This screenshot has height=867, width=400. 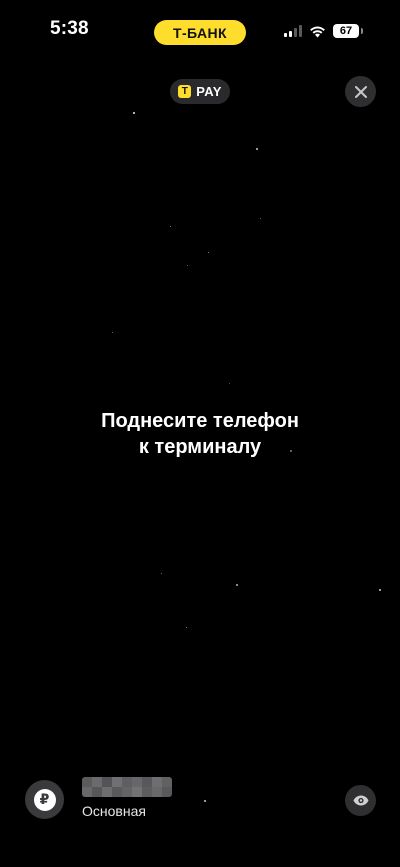 I want to click on ruble-icon: ₽, so click(x=44, y=799).